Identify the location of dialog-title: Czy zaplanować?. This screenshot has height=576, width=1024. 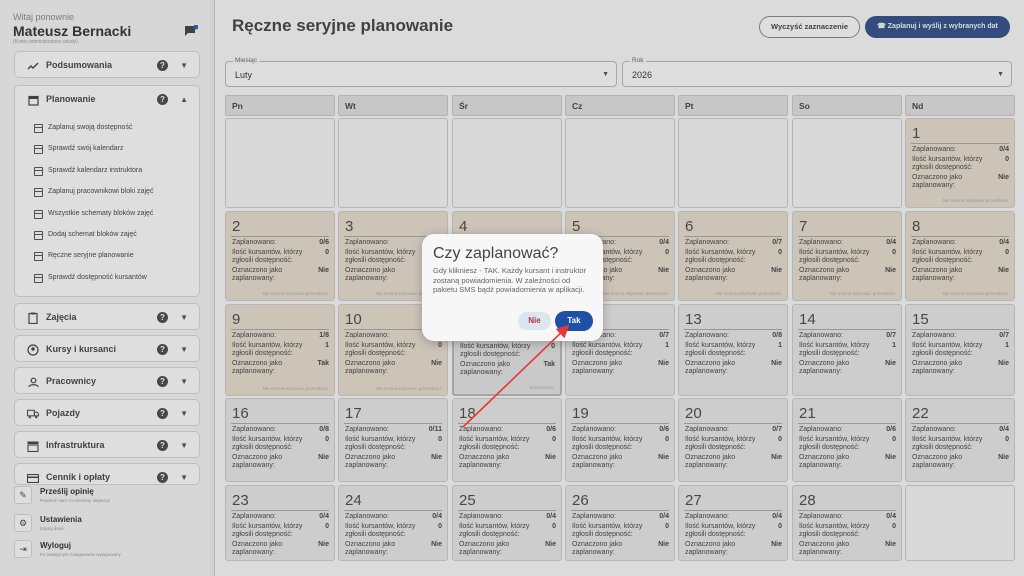
(496, 253).